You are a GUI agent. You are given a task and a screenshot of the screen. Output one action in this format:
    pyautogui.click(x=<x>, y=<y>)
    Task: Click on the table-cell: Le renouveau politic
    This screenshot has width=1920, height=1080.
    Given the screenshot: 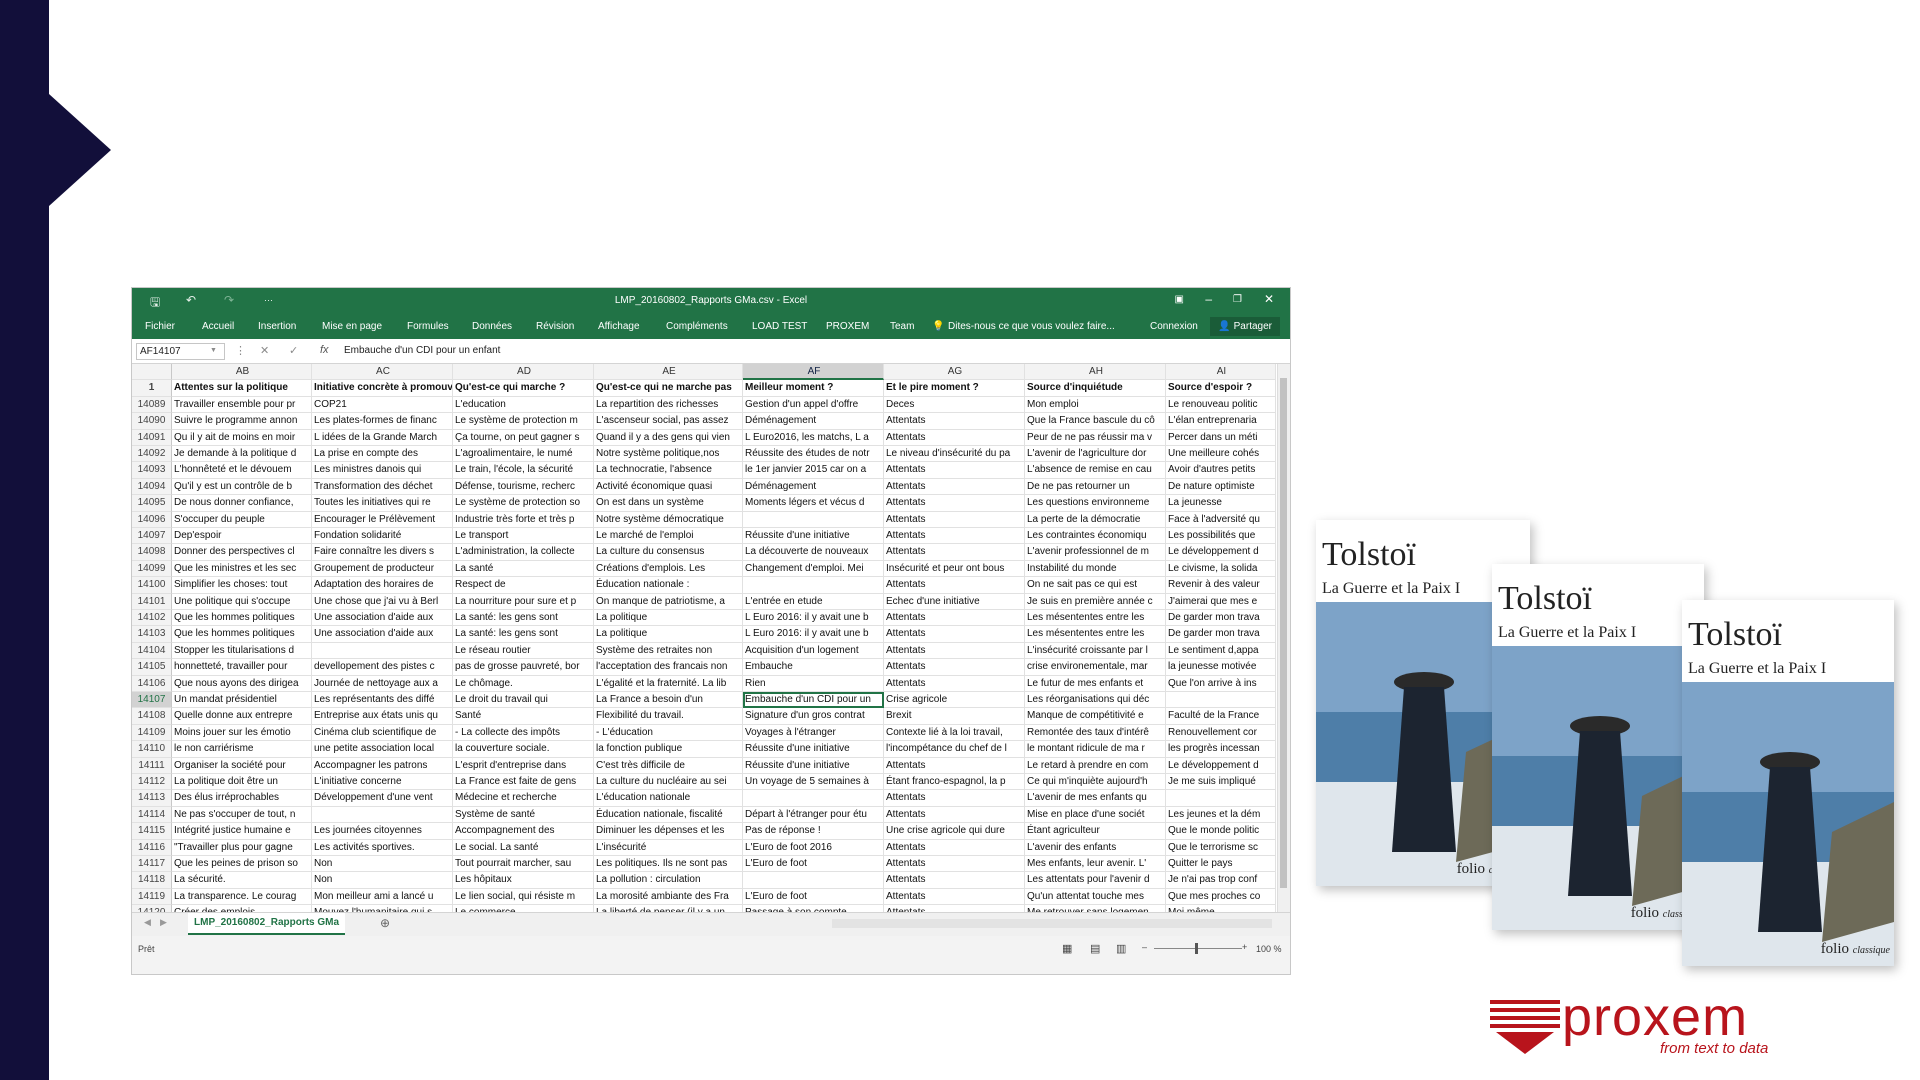 What is the action you would take?
    pyautogui.click(x=1221, y=405)
    